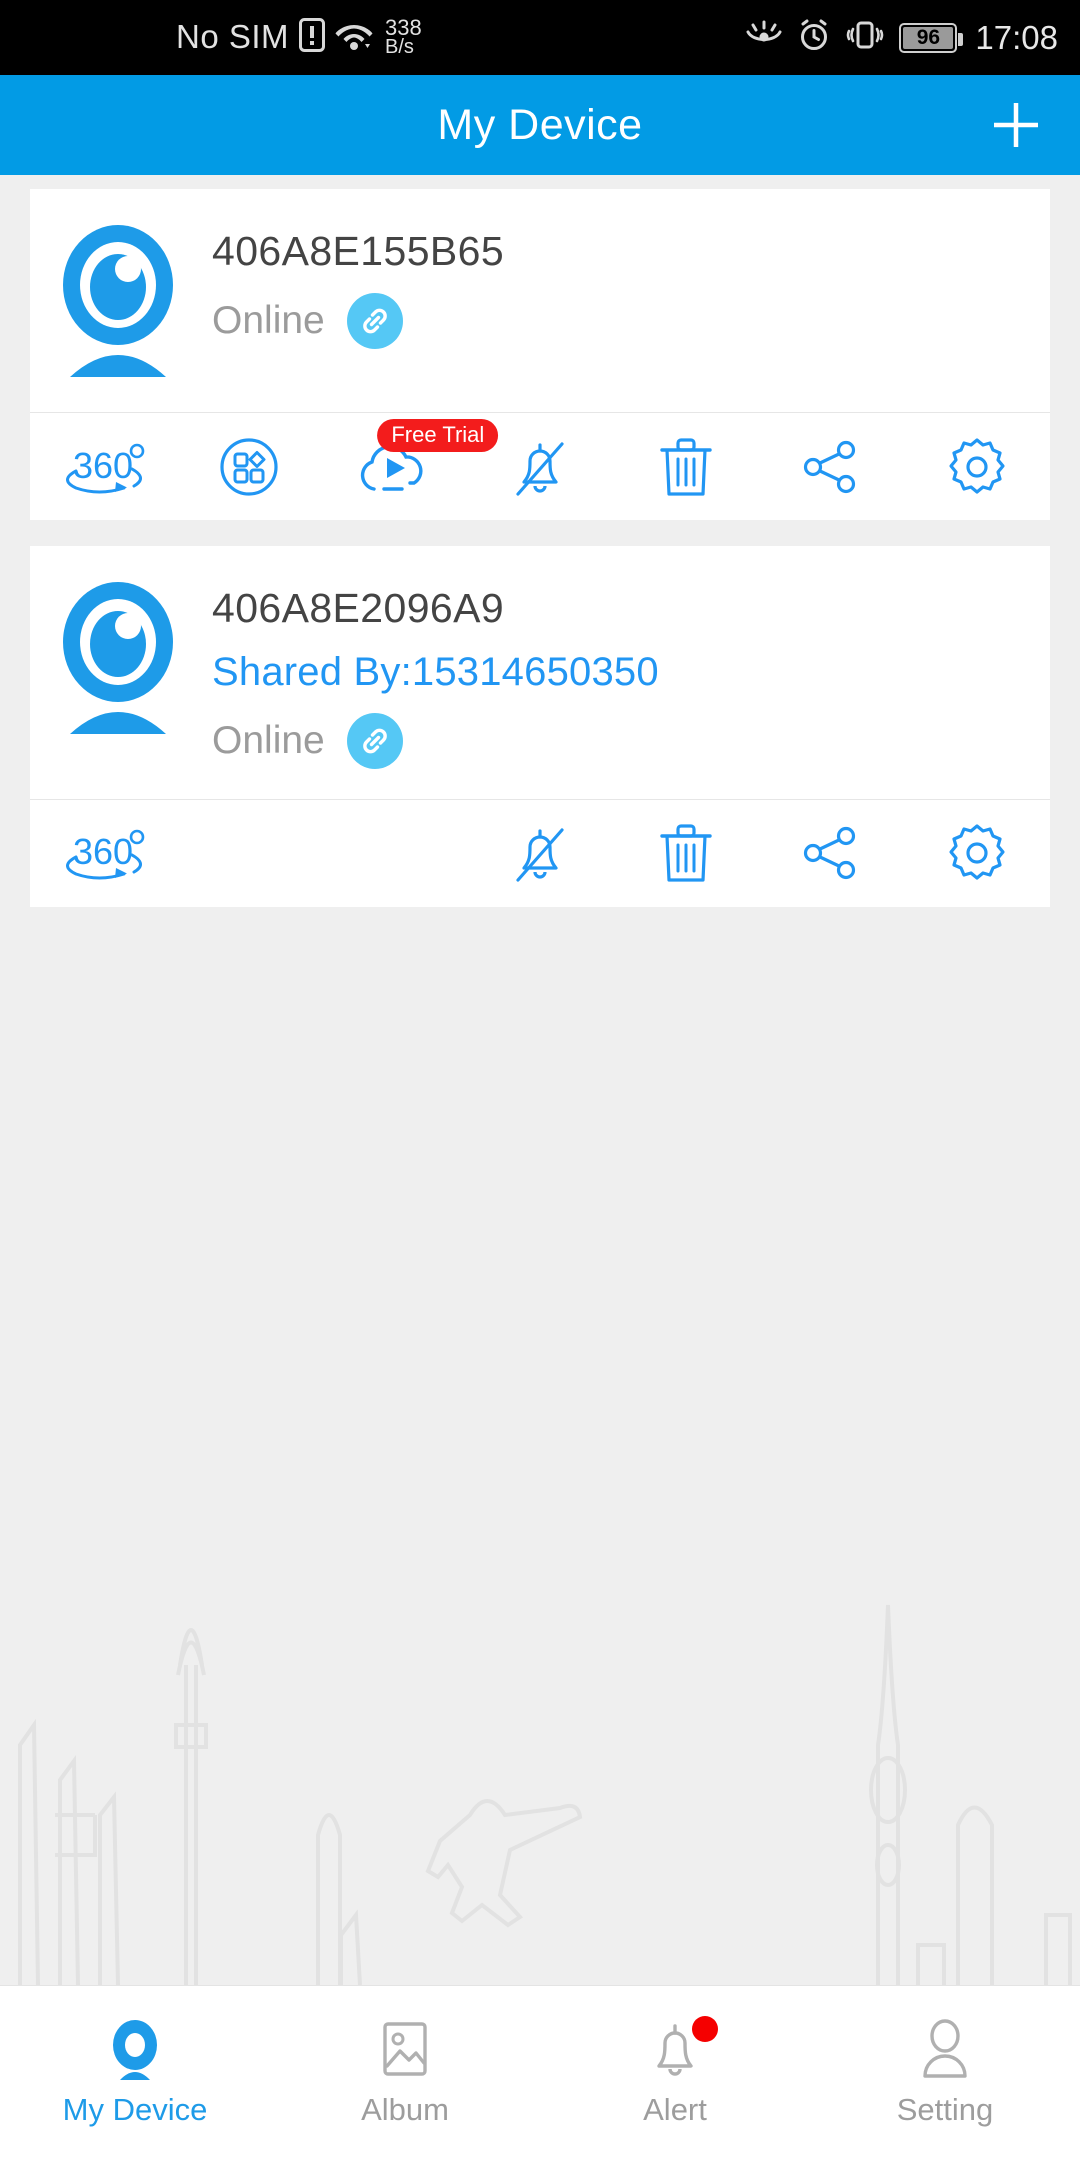  I want to click on bottom-navigation: My Device Album Alert Setting, so click(540, 2072).